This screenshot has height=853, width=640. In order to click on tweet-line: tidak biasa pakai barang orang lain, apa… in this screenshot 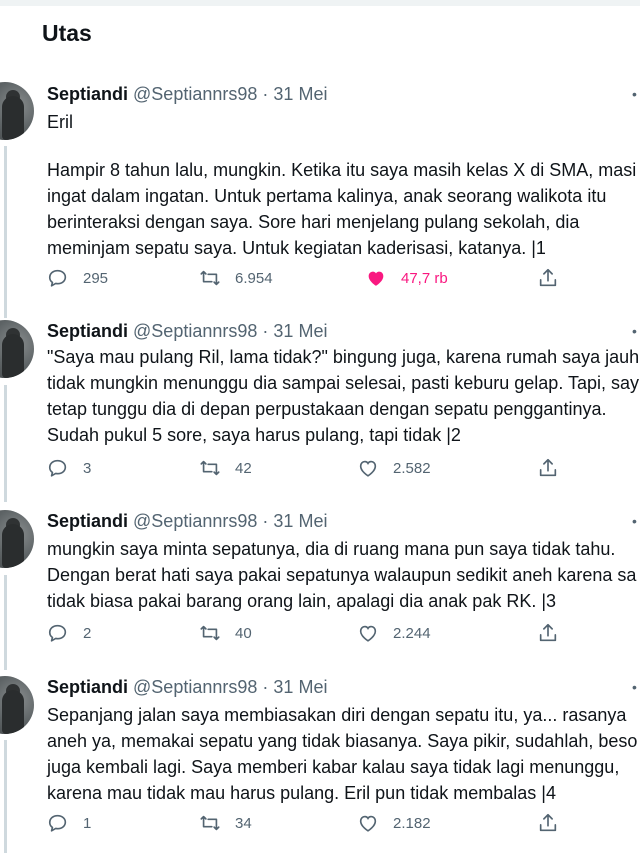, I will do `click(302, 601)`.